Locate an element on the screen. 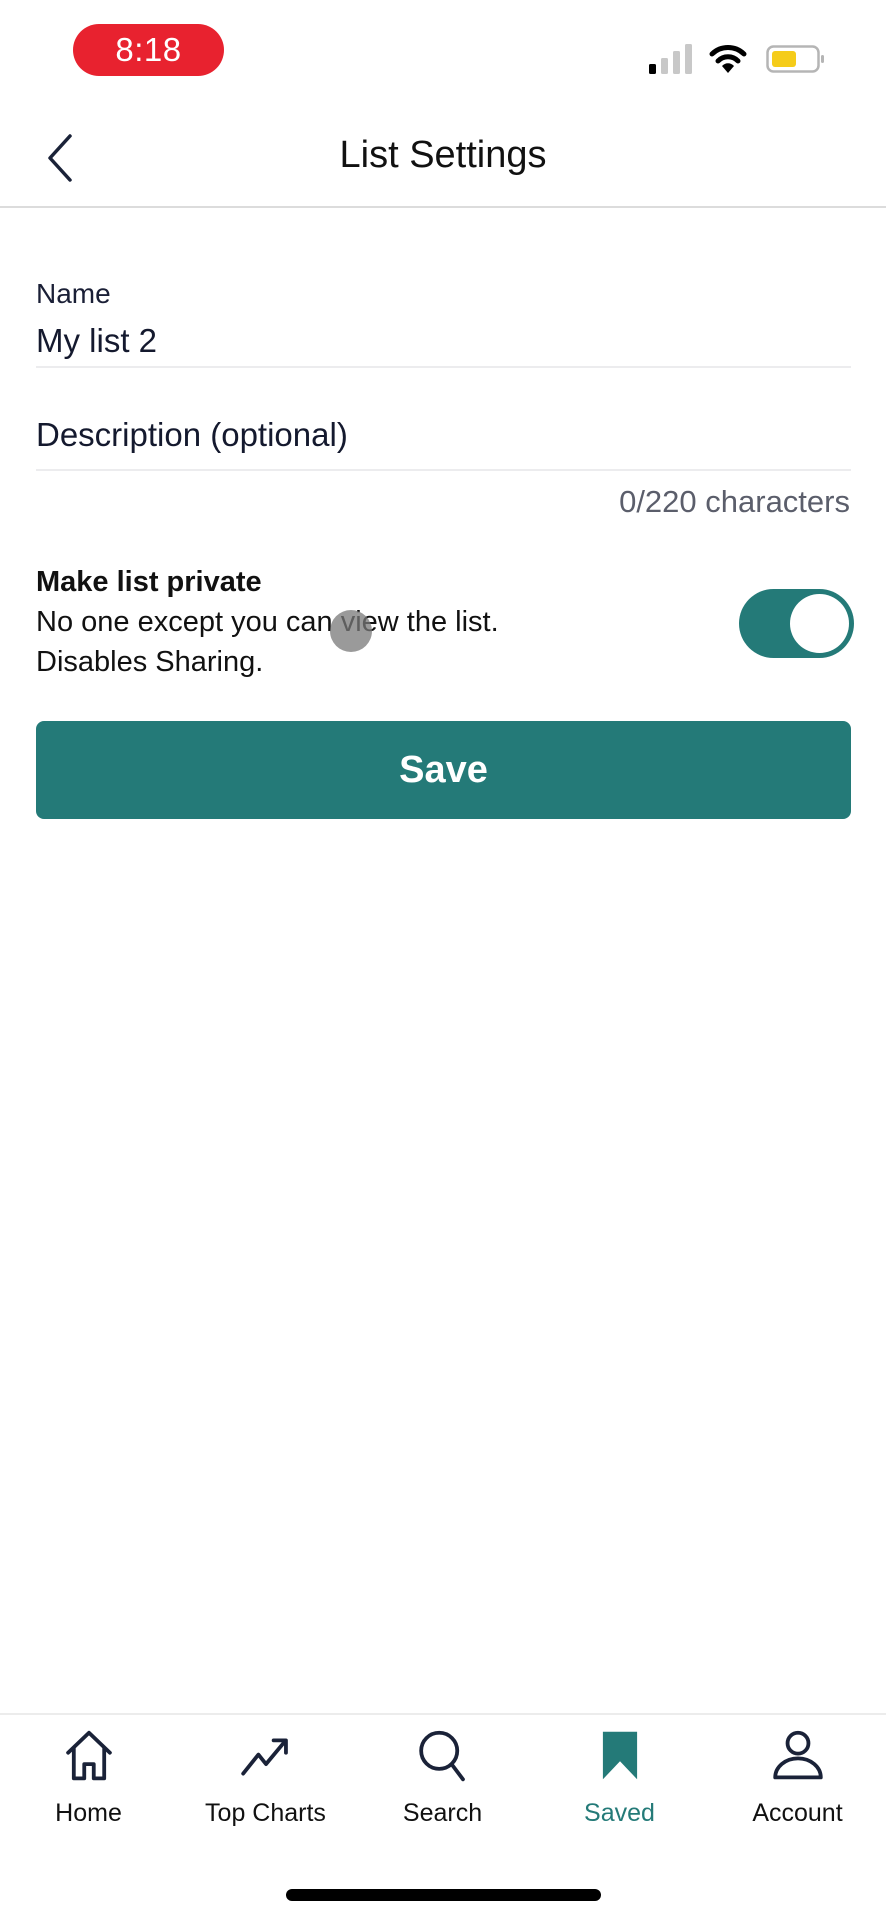 This screenshot has height=1920, width=886. page-title: List Settings is located at coordinates (443, 155).